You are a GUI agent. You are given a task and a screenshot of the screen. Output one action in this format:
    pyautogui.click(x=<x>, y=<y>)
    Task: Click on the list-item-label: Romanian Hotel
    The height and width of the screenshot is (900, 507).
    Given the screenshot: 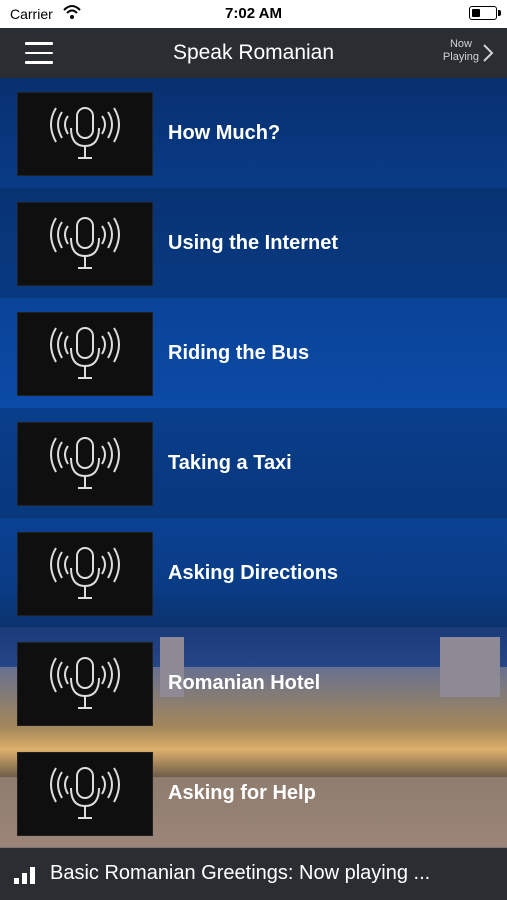 What is the action you would take?
    pyautogui.click(x=244, y=683)
    